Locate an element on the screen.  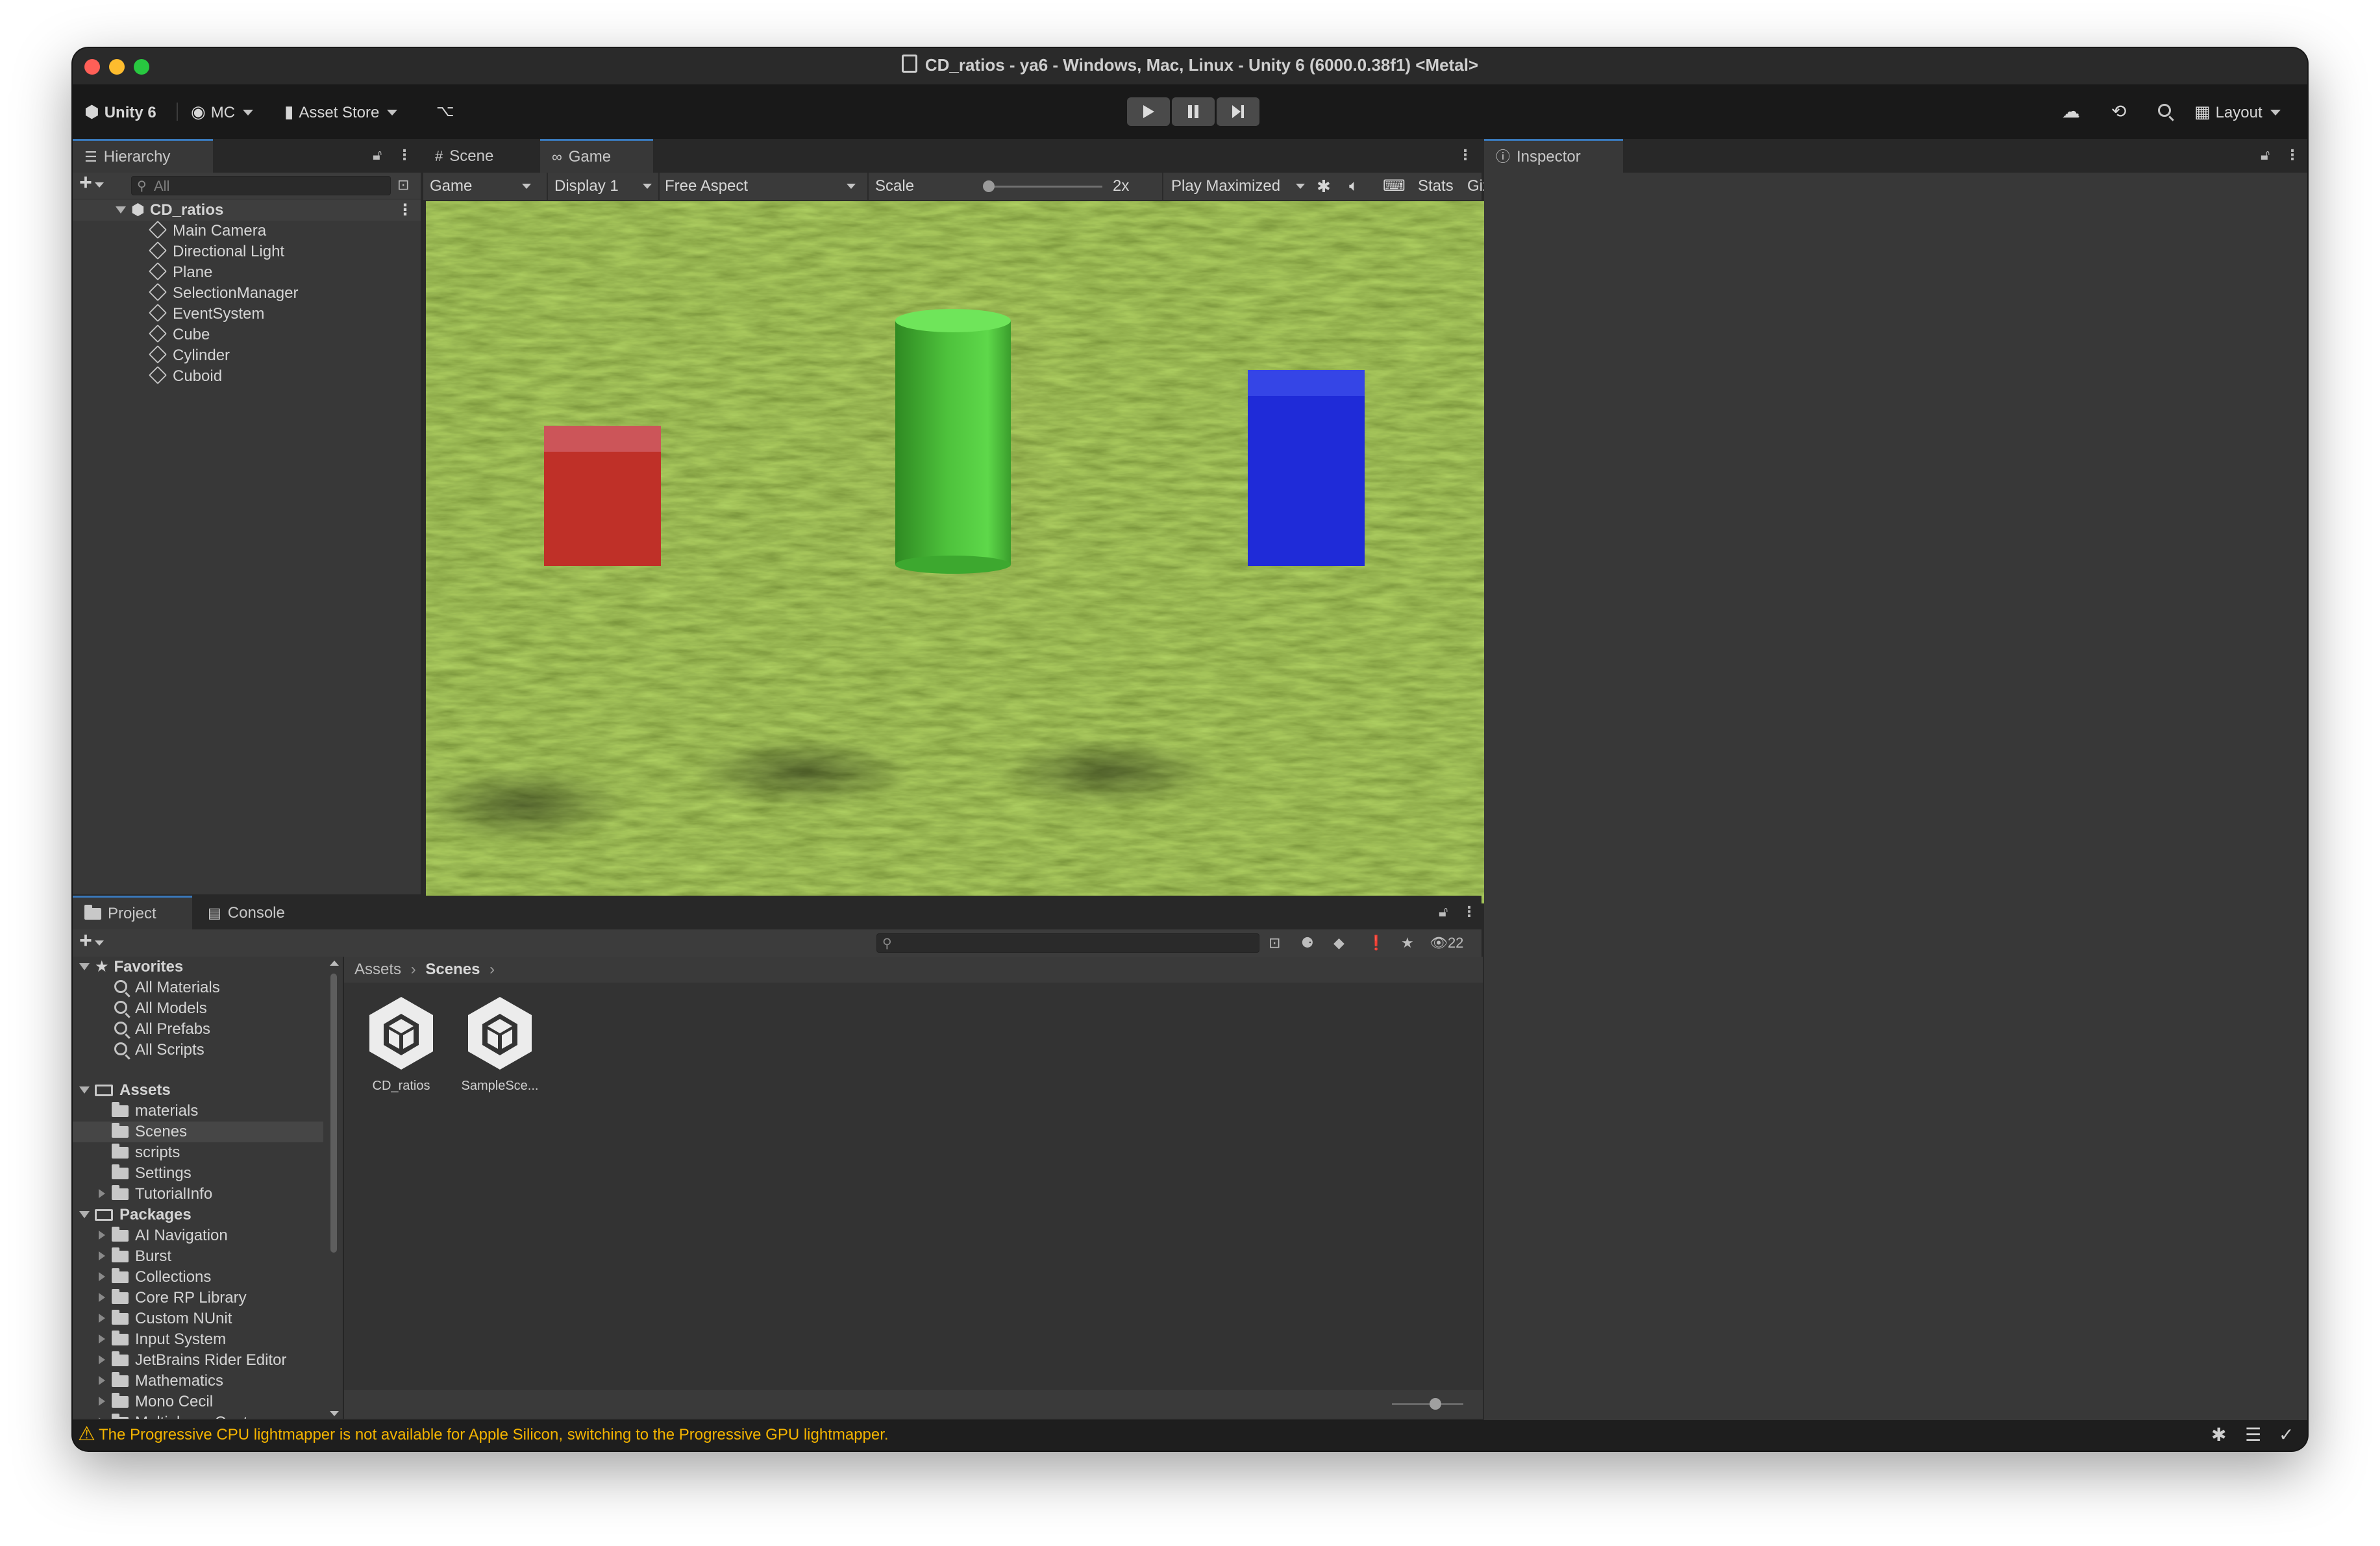
package-item: Custom NUnit is located at coordinates (153, 1318).